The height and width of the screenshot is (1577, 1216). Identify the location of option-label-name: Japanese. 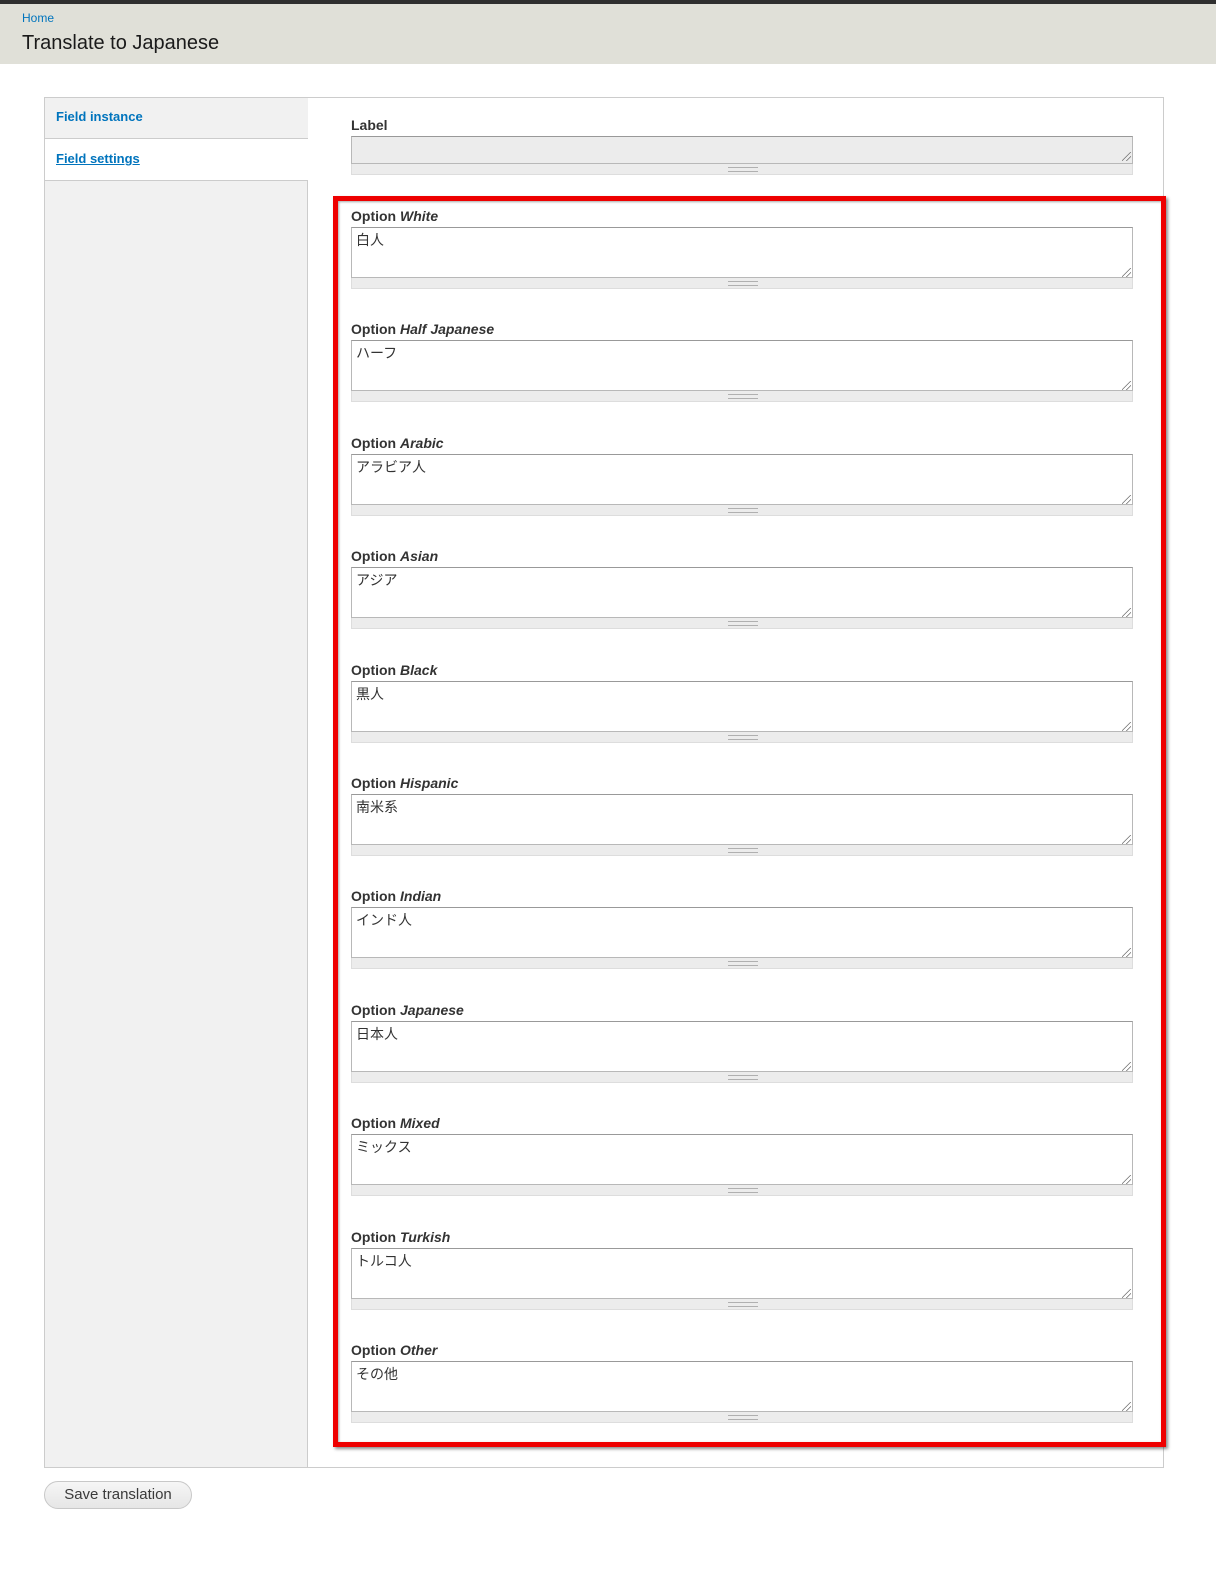
(432, 1010).